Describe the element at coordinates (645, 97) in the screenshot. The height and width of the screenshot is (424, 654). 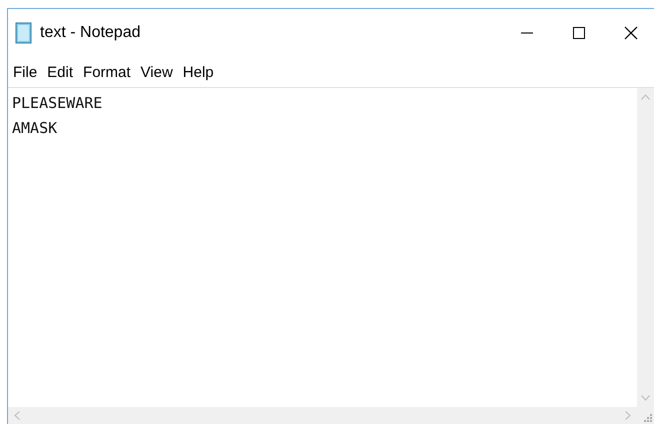
I see `scroll-up-icon` at that location.